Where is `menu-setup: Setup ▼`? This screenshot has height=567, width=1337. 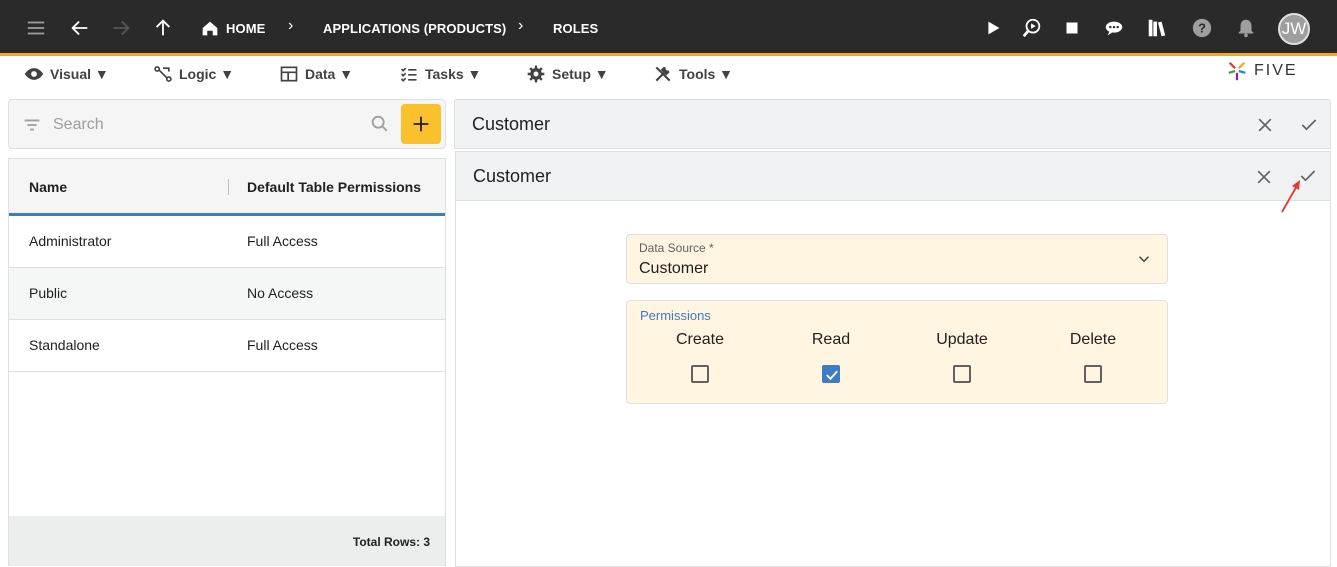
menu-setup: Setup ▼ is located at coordinates (567, 74).